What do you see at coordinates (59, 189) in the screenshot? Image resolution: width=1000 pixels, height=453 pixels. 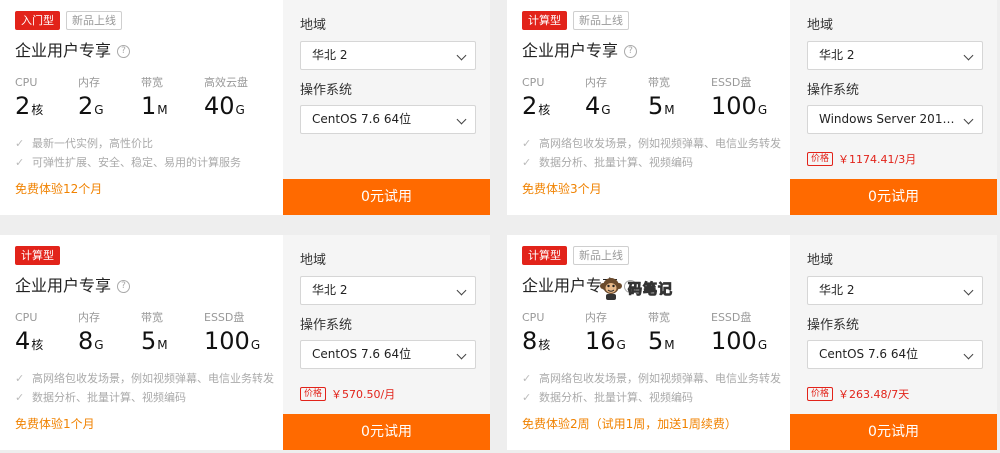 I see `trial-duration: 免费体验12个月` at bounding box center [59, 189].